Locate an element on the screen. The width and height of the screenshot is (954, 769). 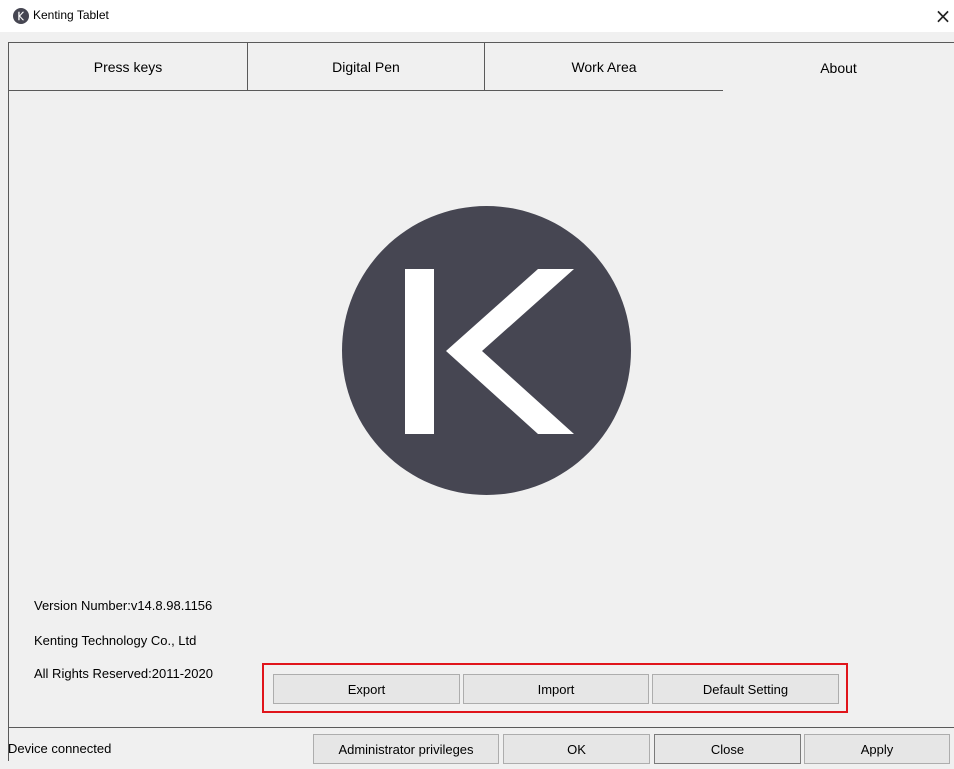
title-bar: Kenting Tablet × is located at coordinates (477, 16).